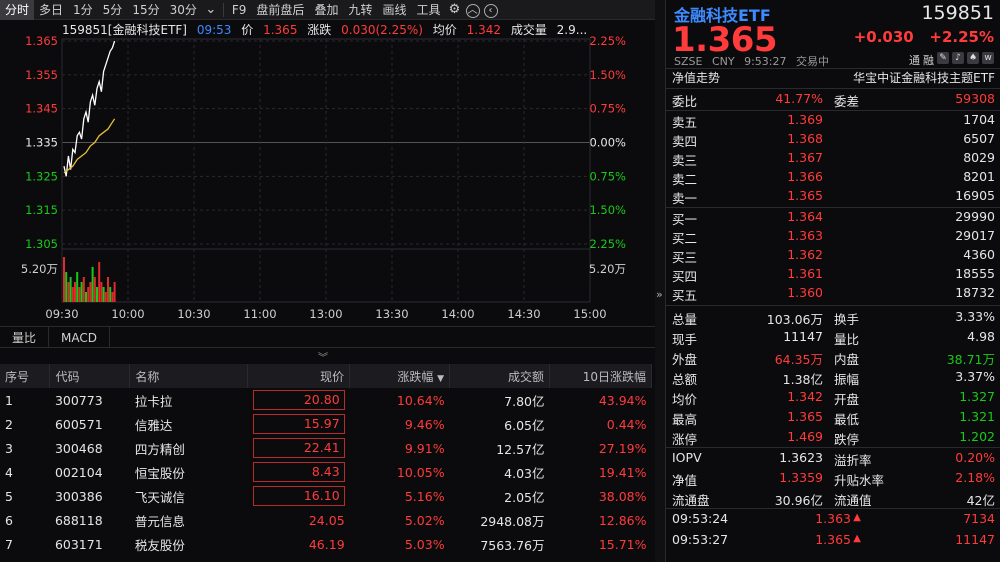 This screenshot has width=1000, height=562. What do you see at coordinates (83, 10) in the screenshot?
I see `tab-1min: 1分` at bounding box center [83, 10].